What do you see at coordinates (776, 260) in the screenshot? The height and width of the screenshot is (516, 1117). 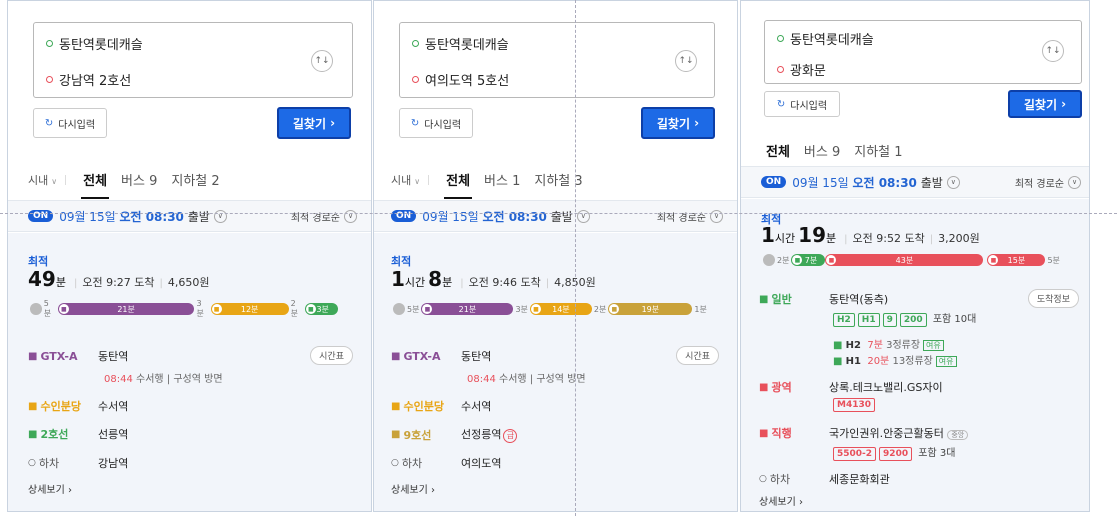 I see `walk-segment: 2분` at bounding box center [776, 260].